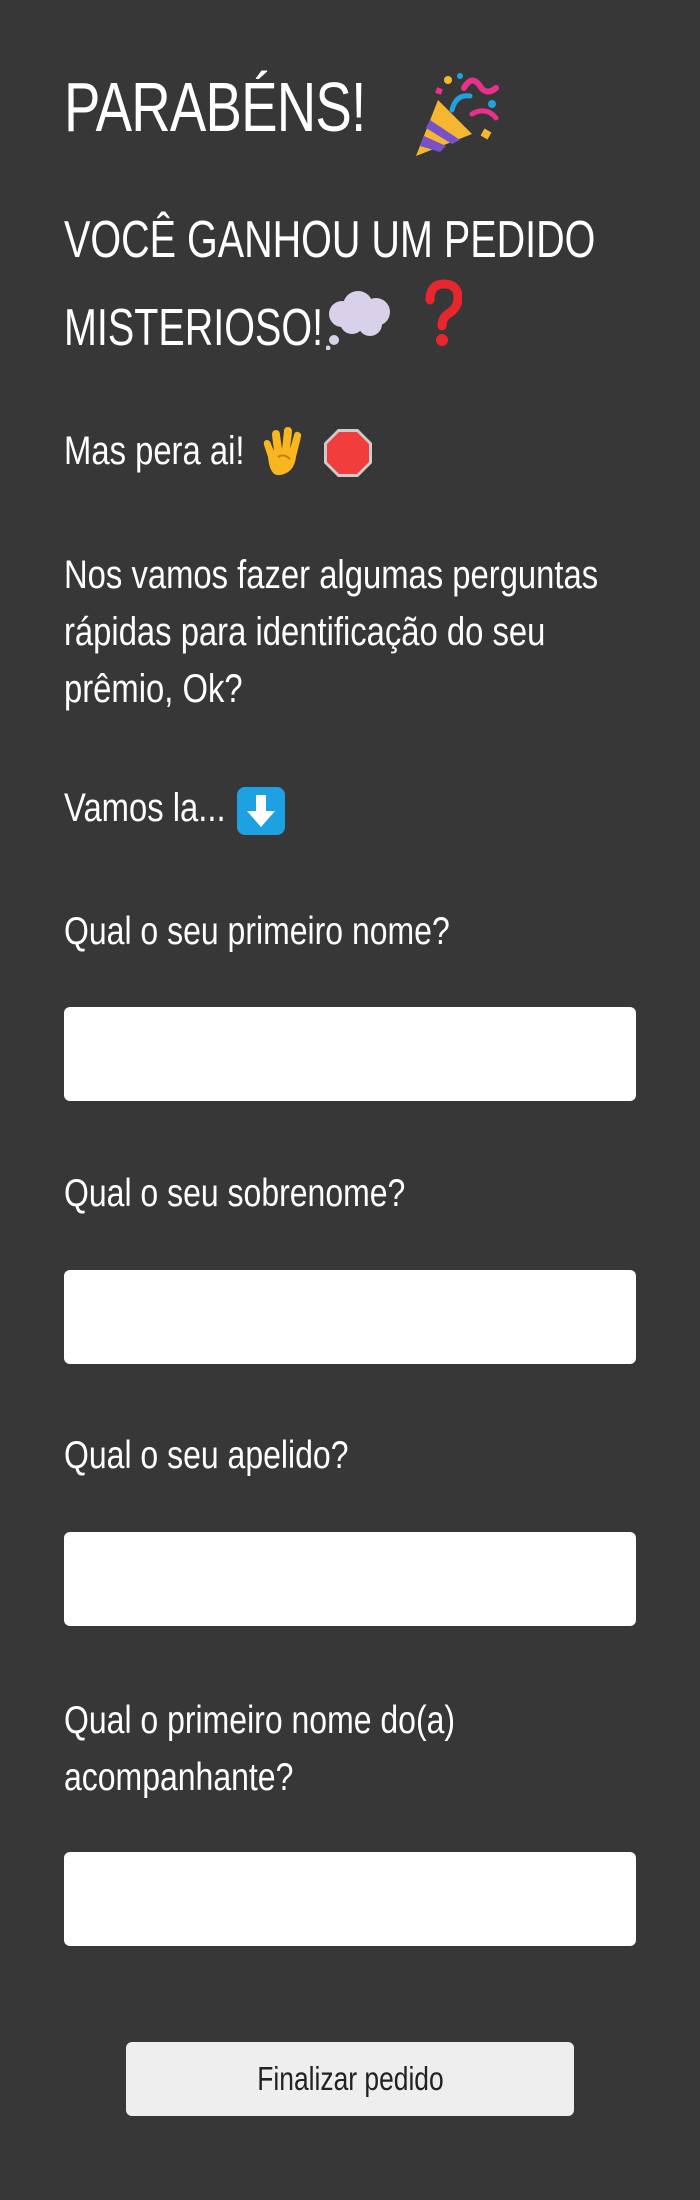  I want to click on party-popper-icon, so click(456, 116).